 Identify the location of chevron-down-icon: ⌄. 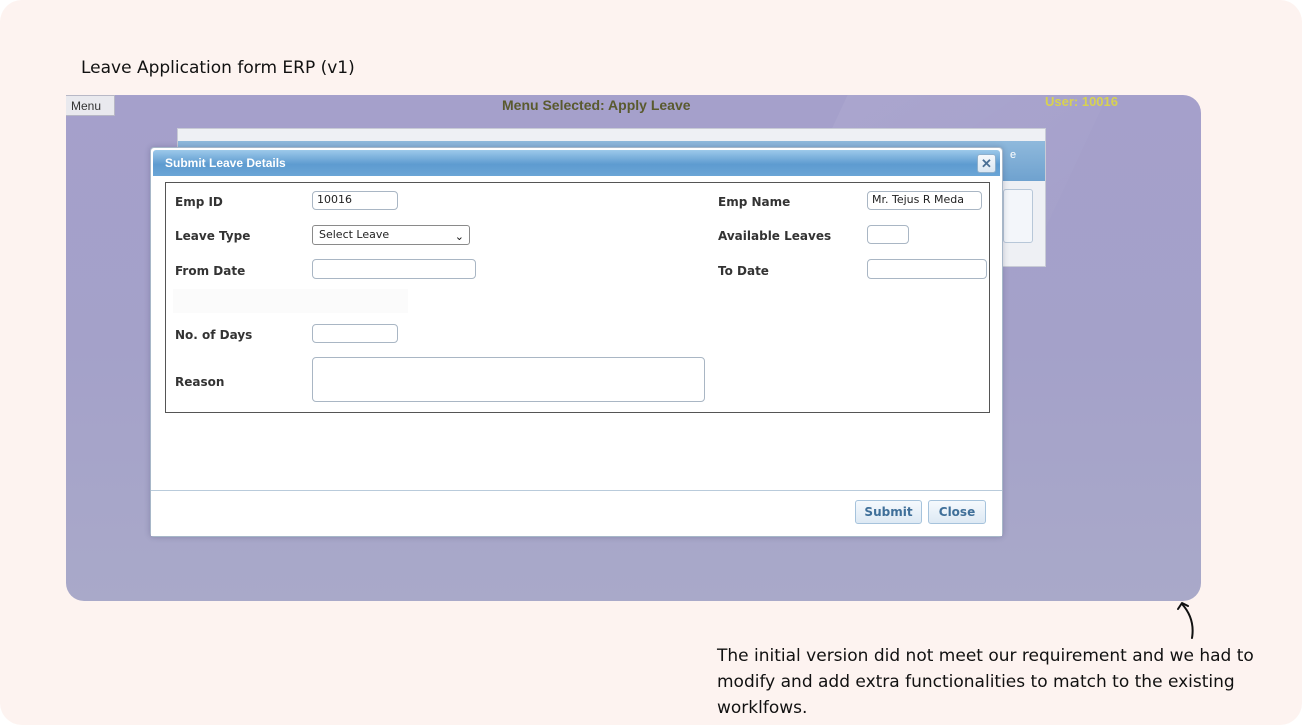
(459, 236).